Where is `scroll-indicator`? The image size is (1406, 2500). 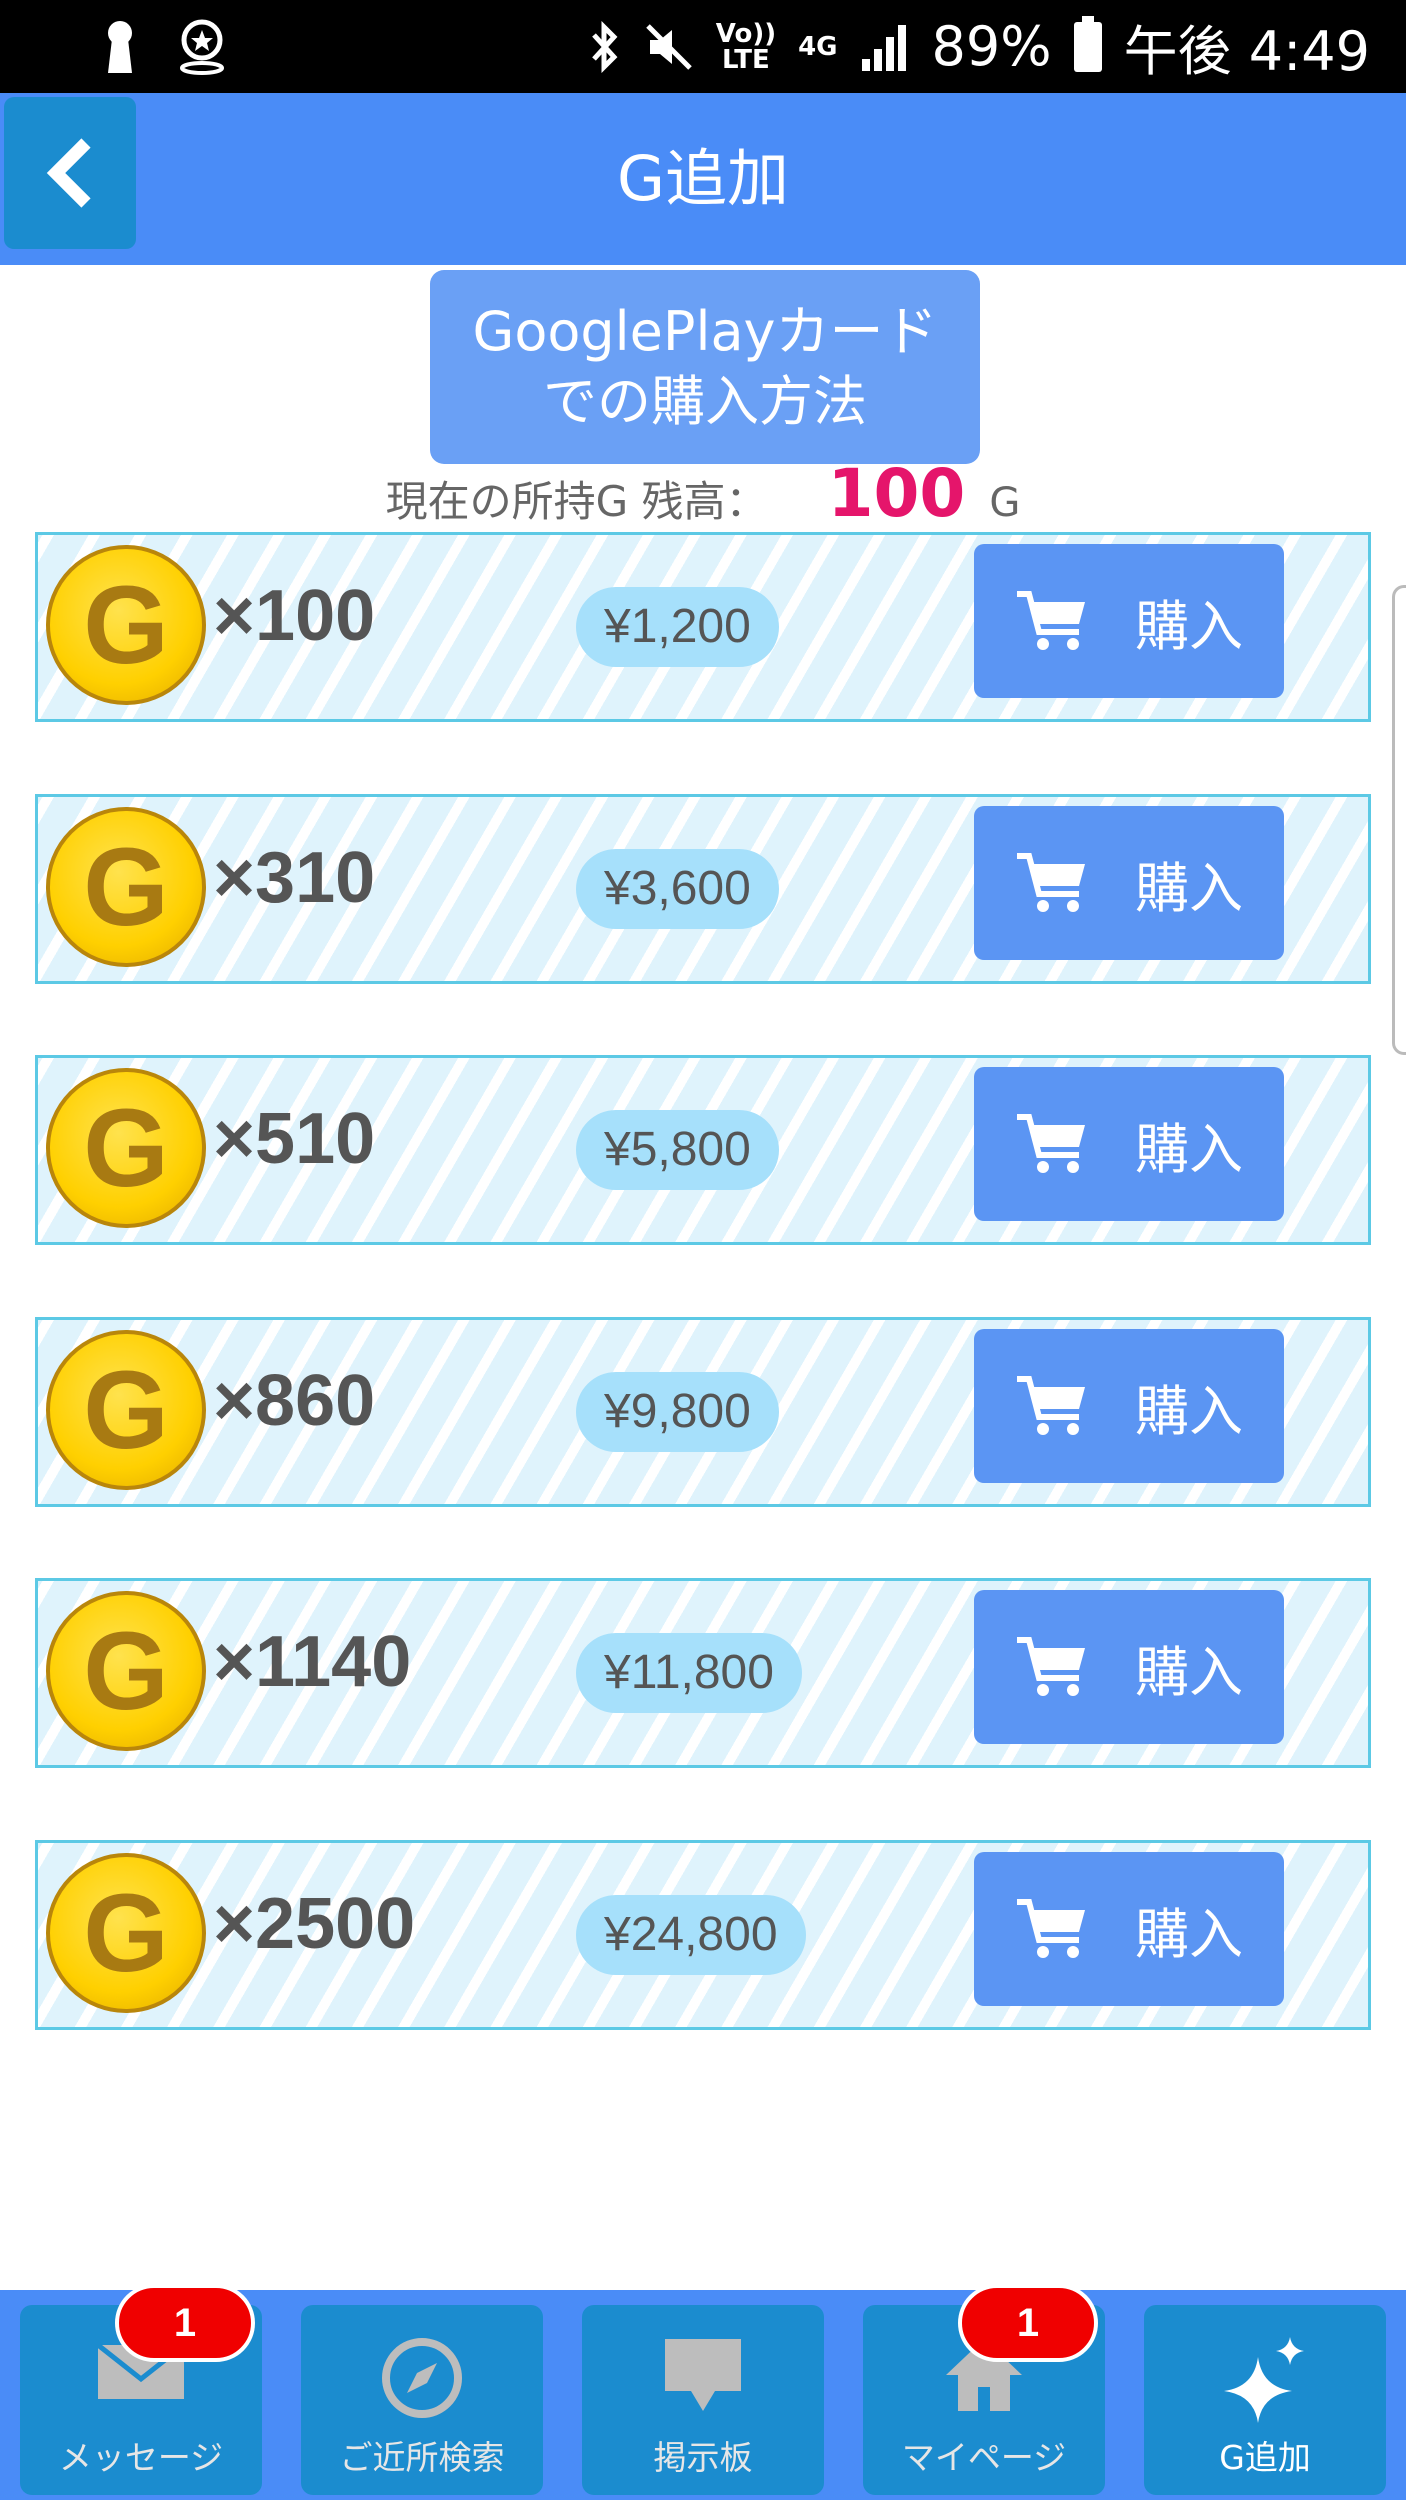
scroll-indicator is located at coordinates (1399, 820).